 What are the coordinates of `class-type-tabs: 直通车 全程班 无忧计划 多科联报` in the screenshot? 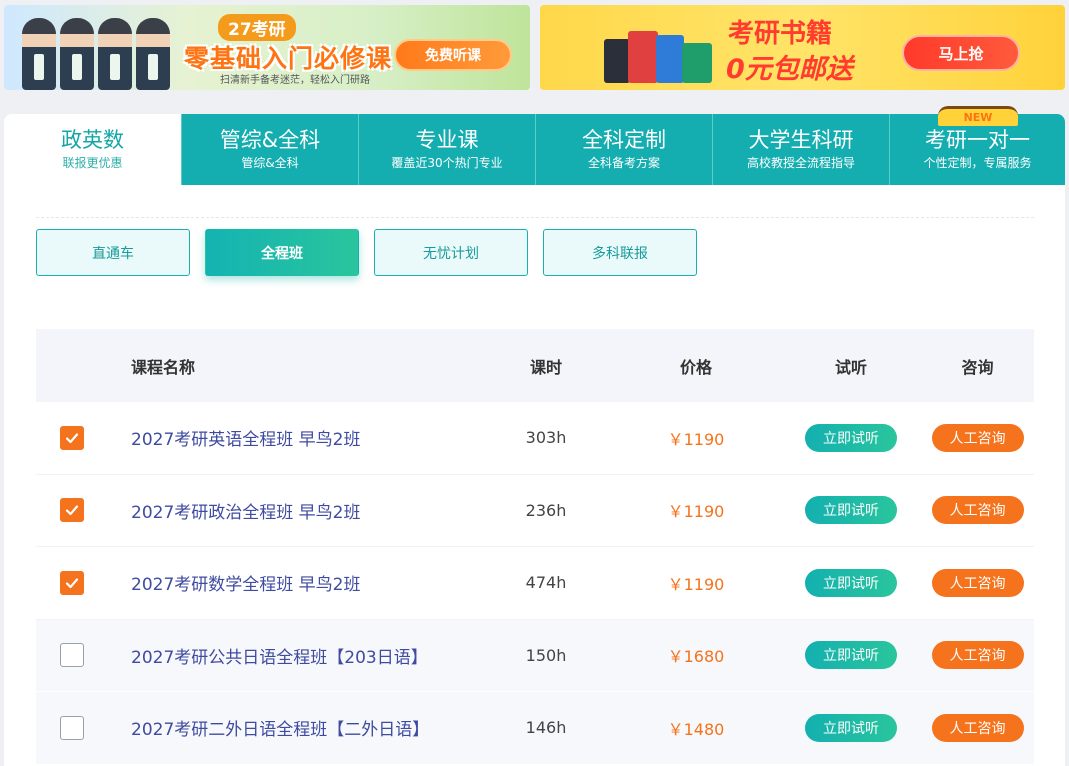 It's located at (366, 252).